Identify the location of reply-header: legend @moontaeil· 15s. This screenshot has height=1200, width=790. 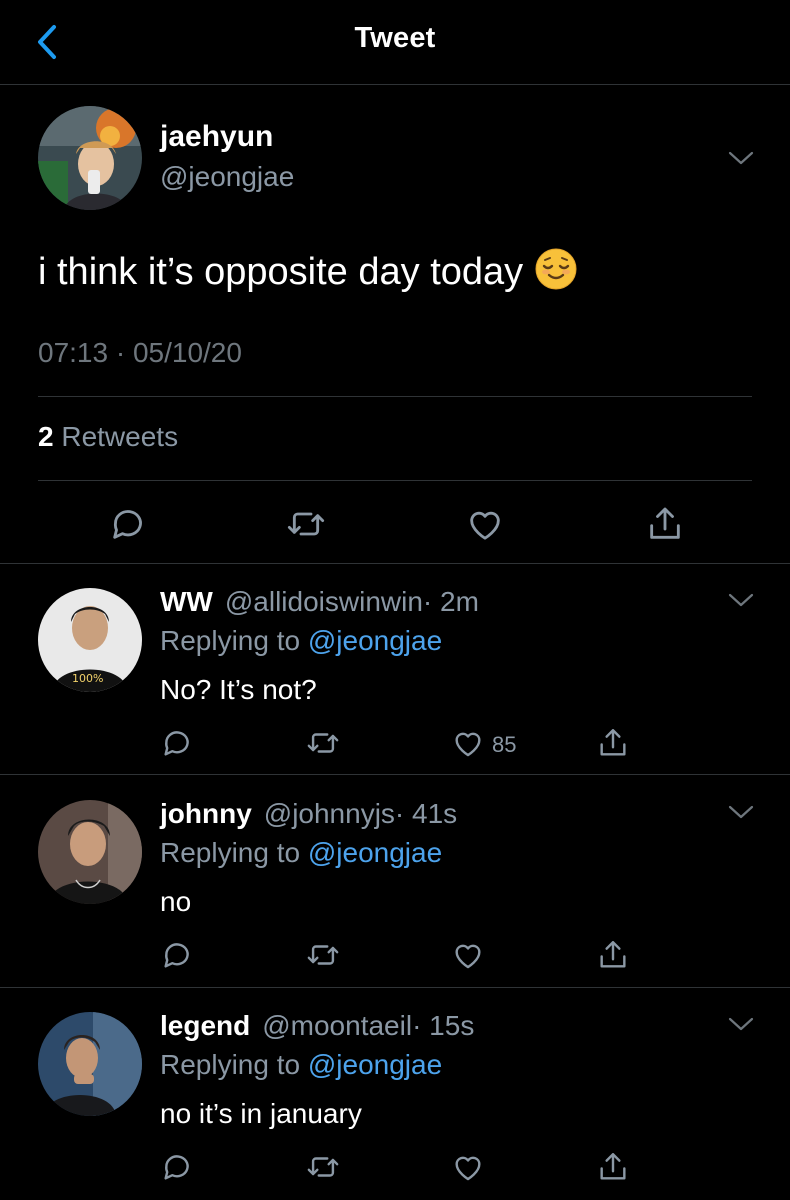
(317, 1026).